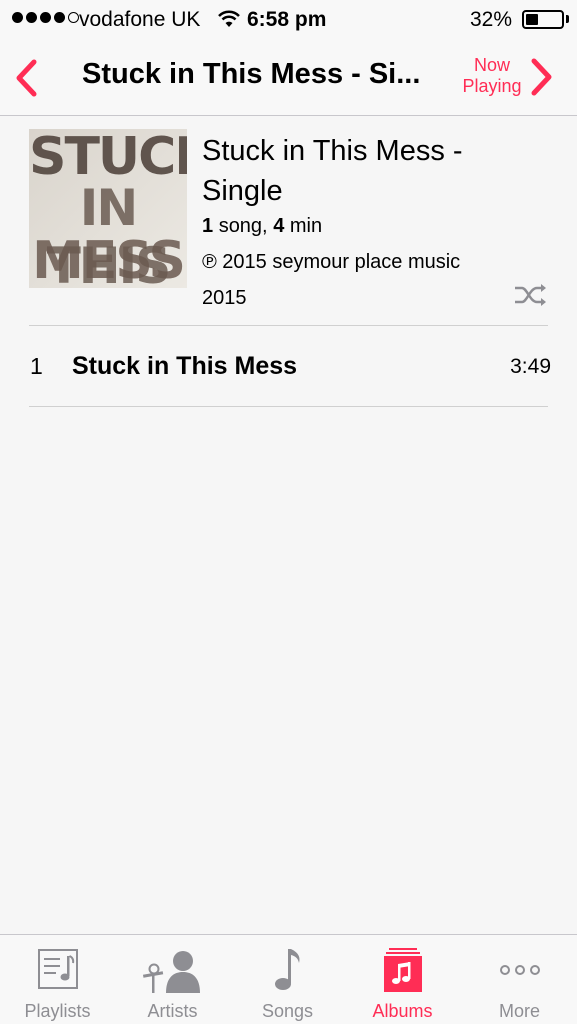  Describe the element at coordinates (492, 86) in the screenshot. I see `now-playing-line2: Playing` at that location.